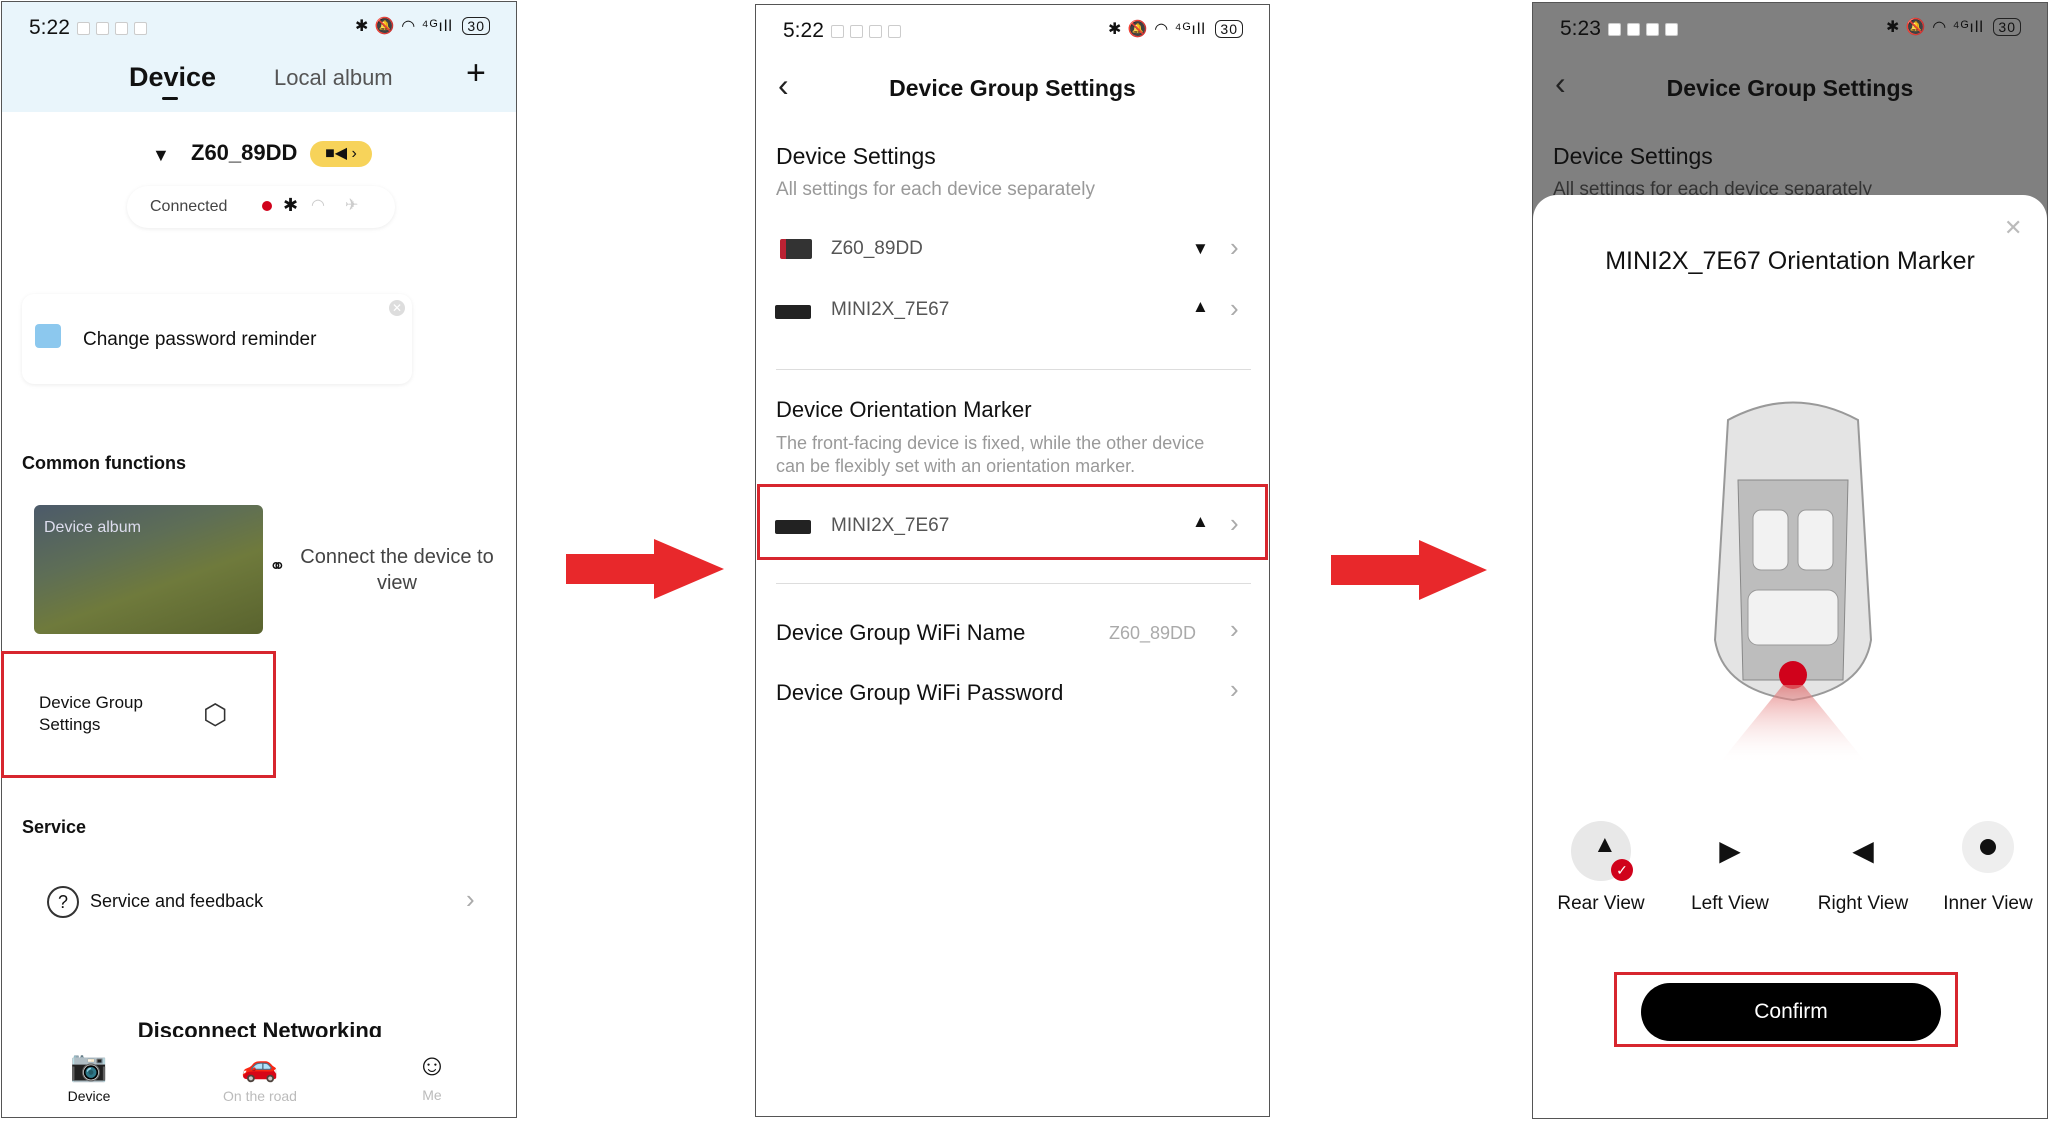 Image resolution: width=2048 pixels, height=1121 pixels. I want to click on status-bar: 5:23 ✱ 🔕 ◠ ⁴ᴳıll 30, so click(1790, 28).